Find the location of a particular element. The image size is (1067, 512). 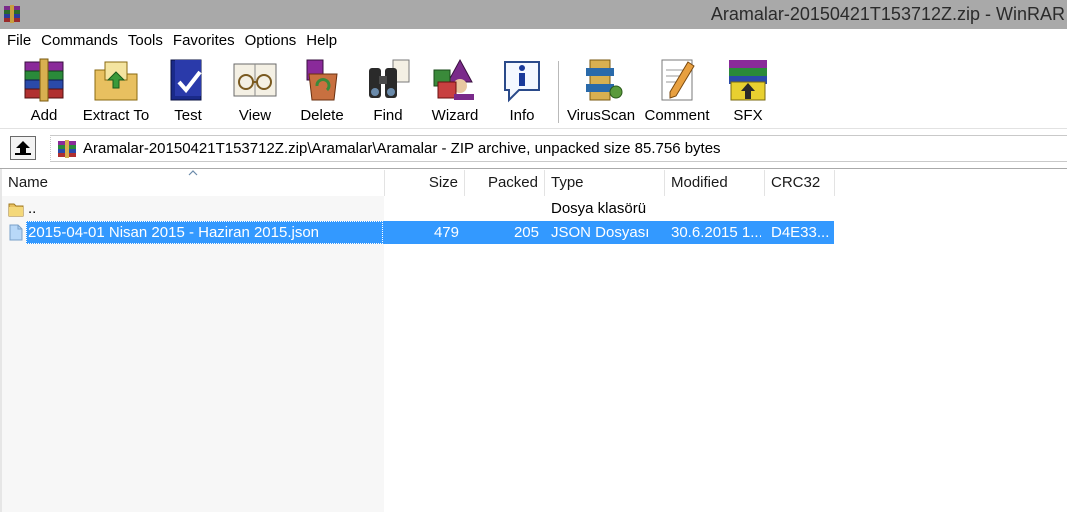

sfx-button: SFX is located at coordinates (748, 91).